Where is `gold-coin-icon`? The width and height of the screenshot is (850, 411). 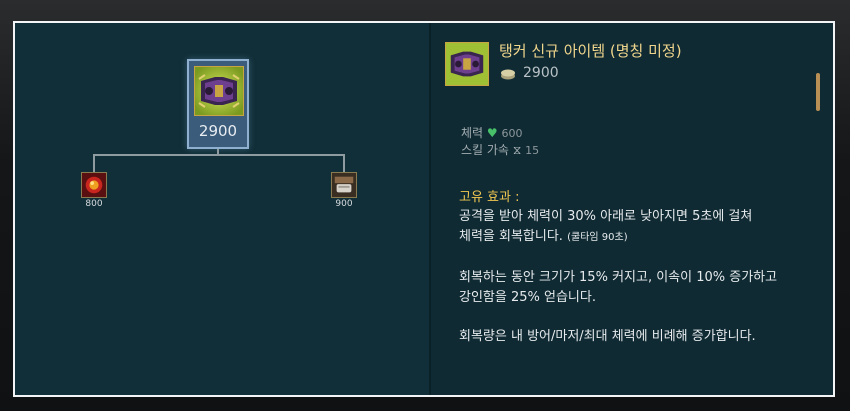
gold-coin-icon is located at coordinates (508, 74).